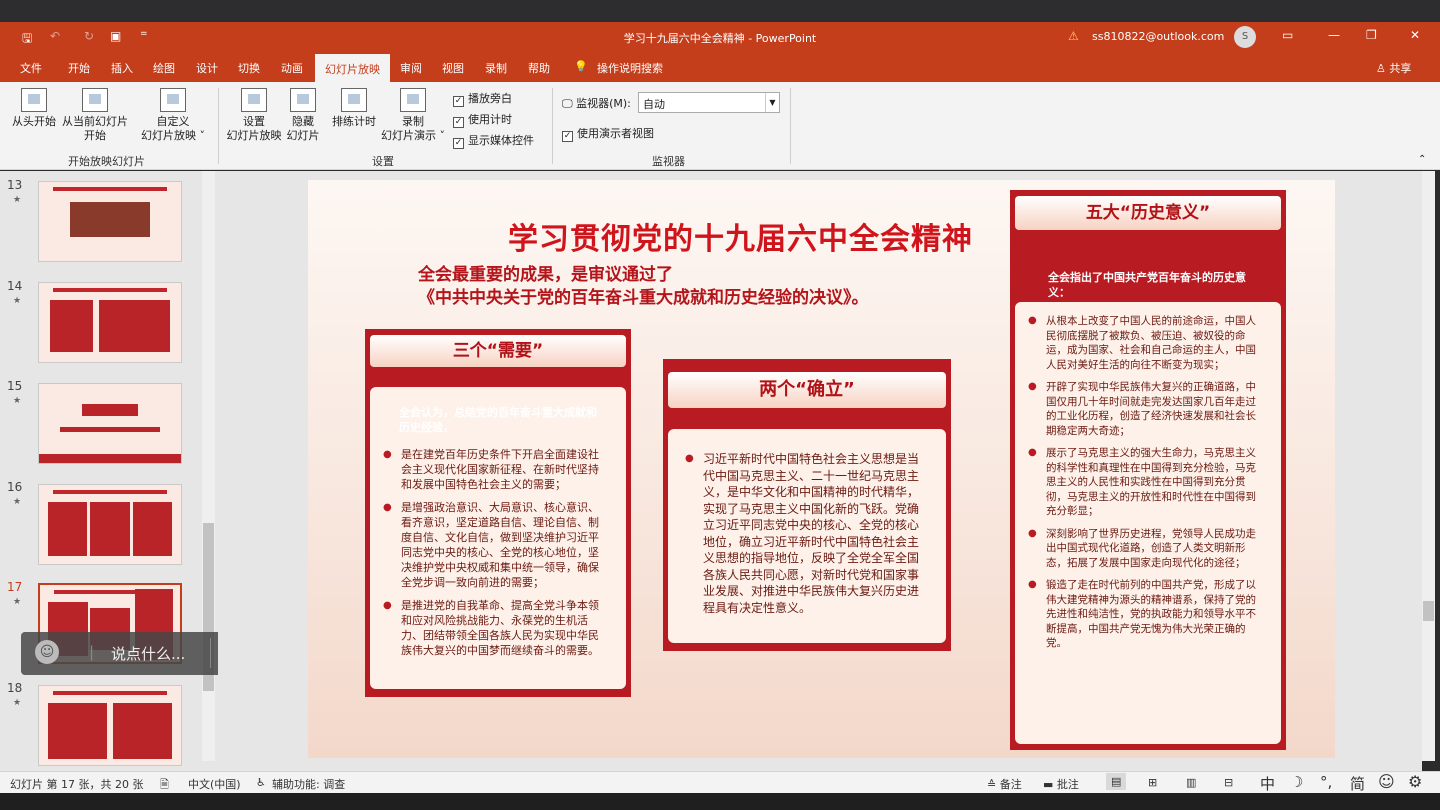 This screenshot has width=1440, height=810. I want to click on ribbon-display-icon: ▭, so click(1287, 35).